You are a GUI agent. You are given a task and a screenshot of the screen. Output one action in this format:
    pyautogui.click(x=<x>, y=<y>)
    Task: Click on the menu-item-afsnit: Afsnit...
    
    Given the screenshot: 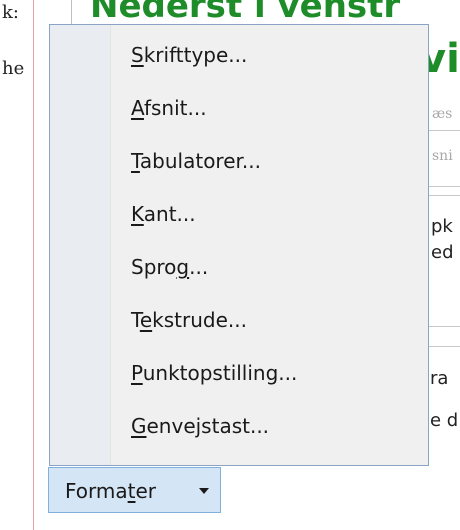 What is the action you would take?
    pyautogui.click(x=239, y=111)
    